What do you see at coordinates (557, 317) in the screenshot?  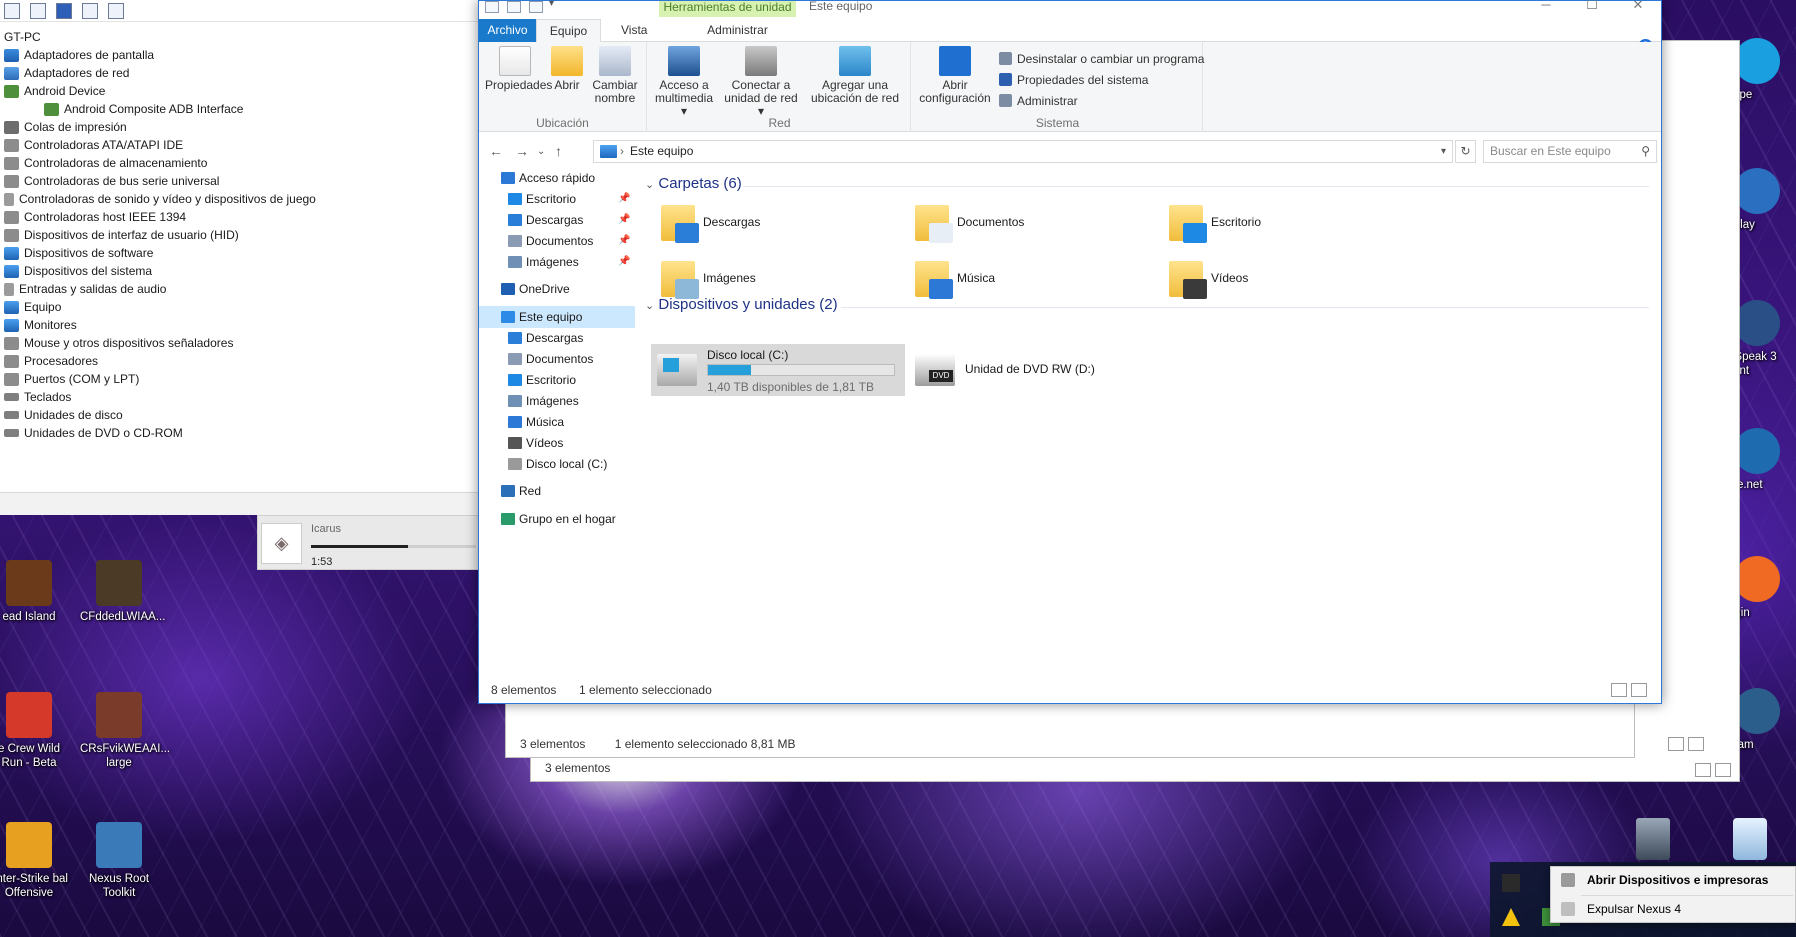 I see `nav-item: Este equipo` at bounding box center [557, 317].